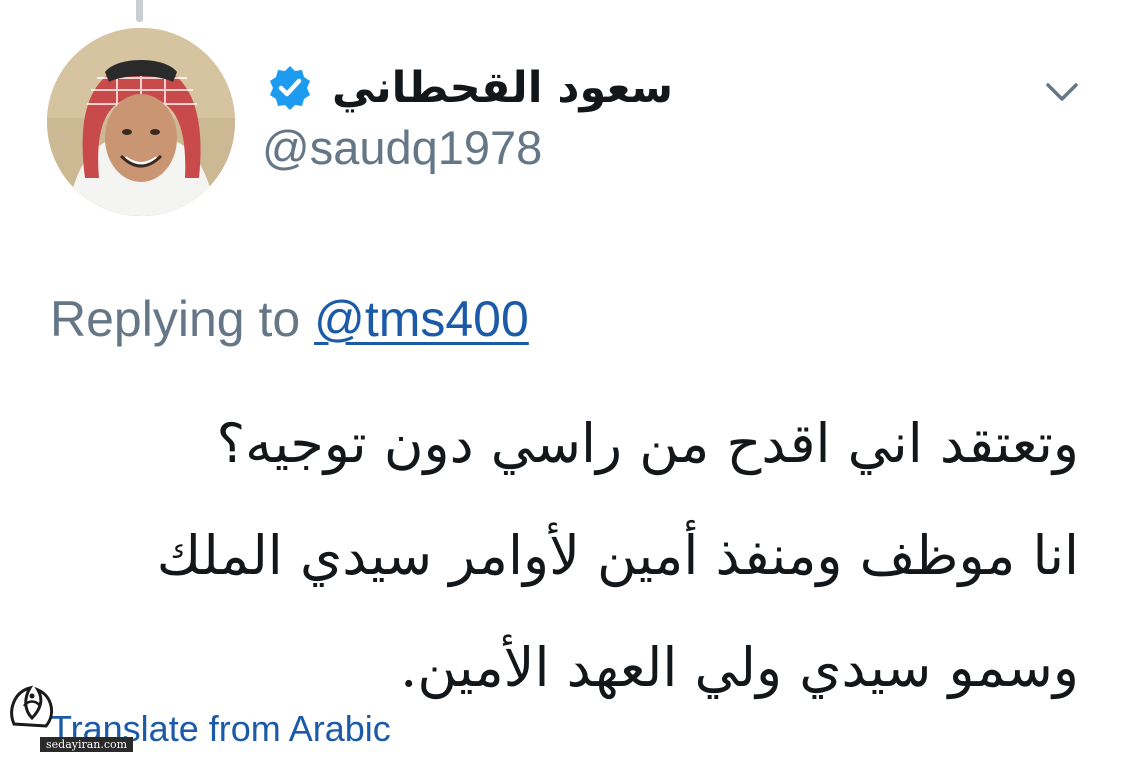 This screenshot has height=759, width=1125. I want to click on avatar, so click(141, 122).